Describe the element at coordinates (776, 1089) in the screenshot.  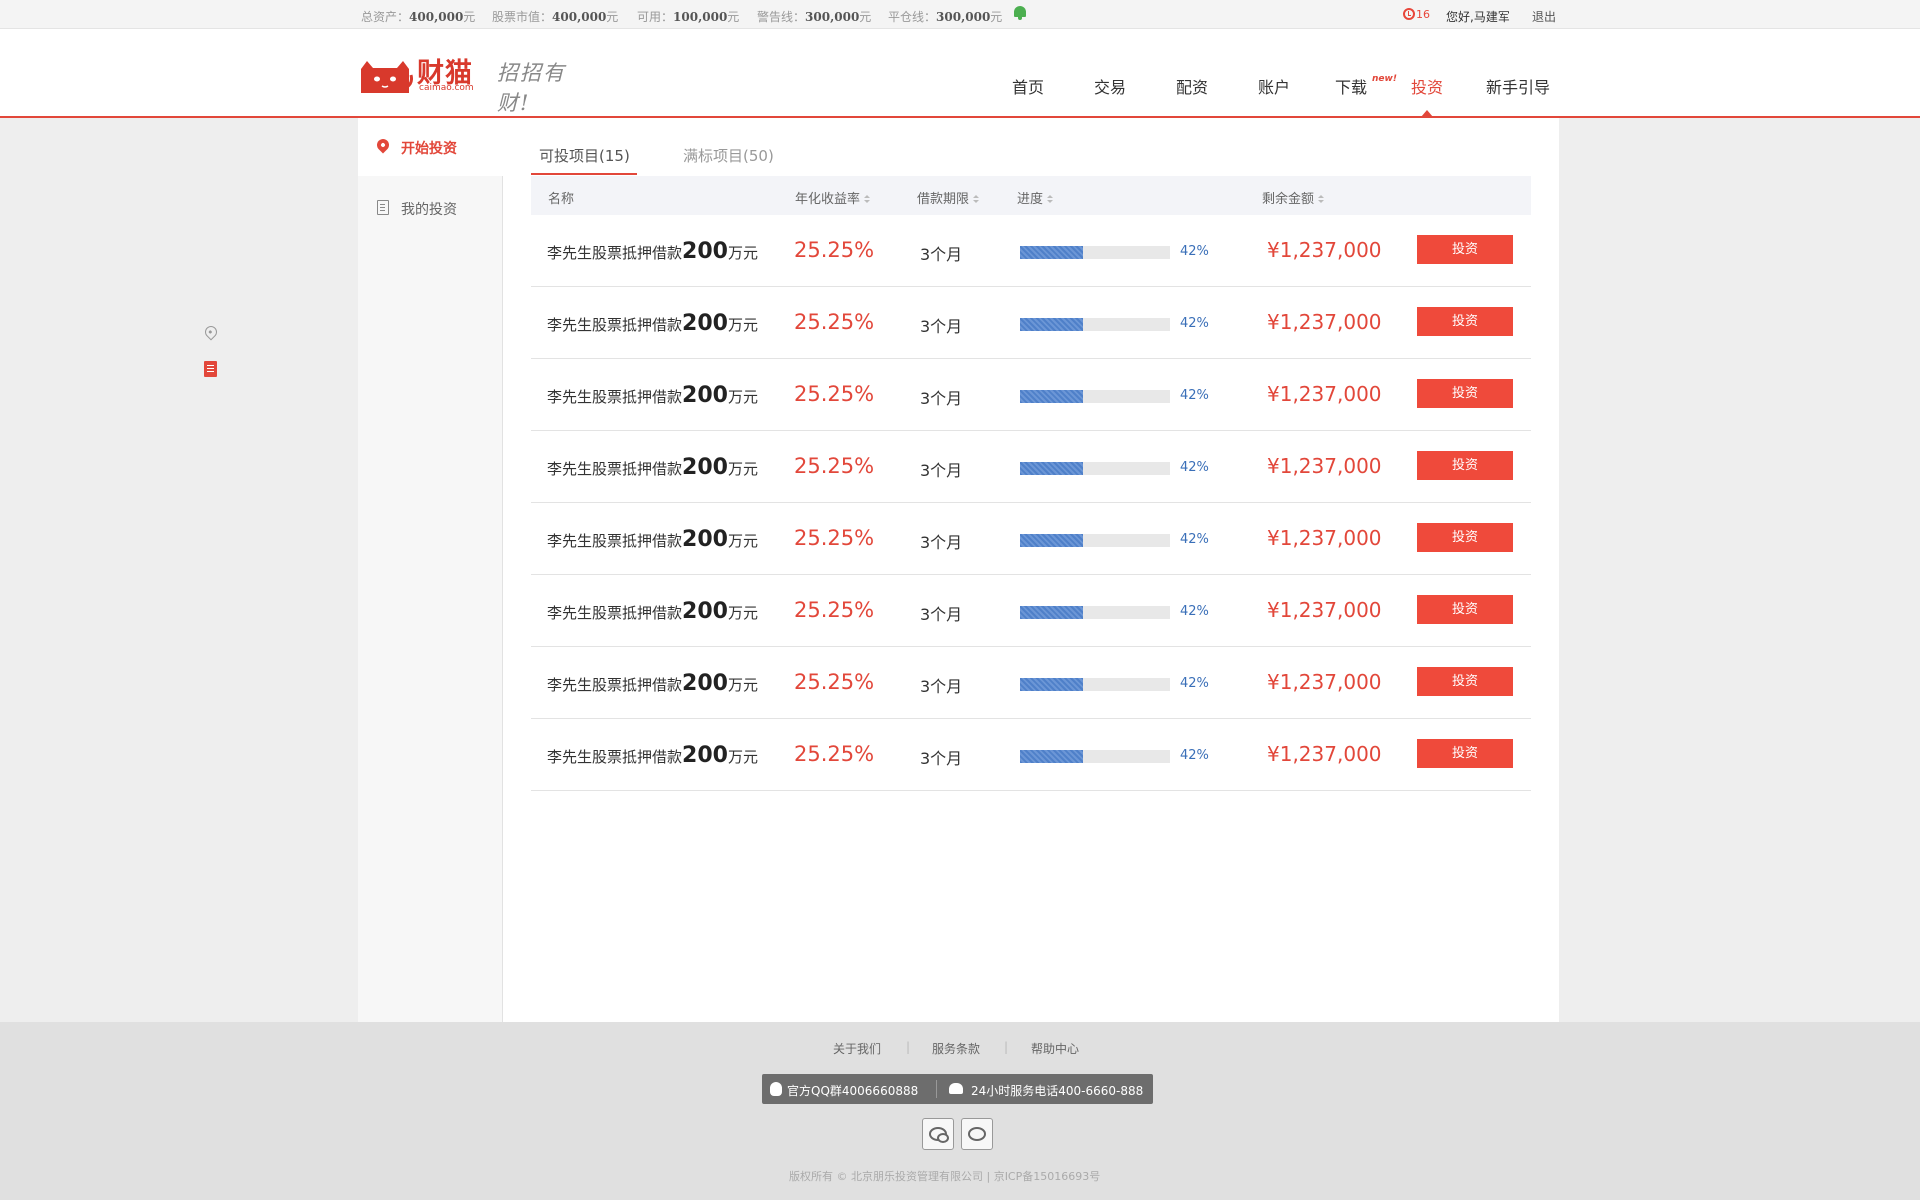
I see `qq-icon` at that location.